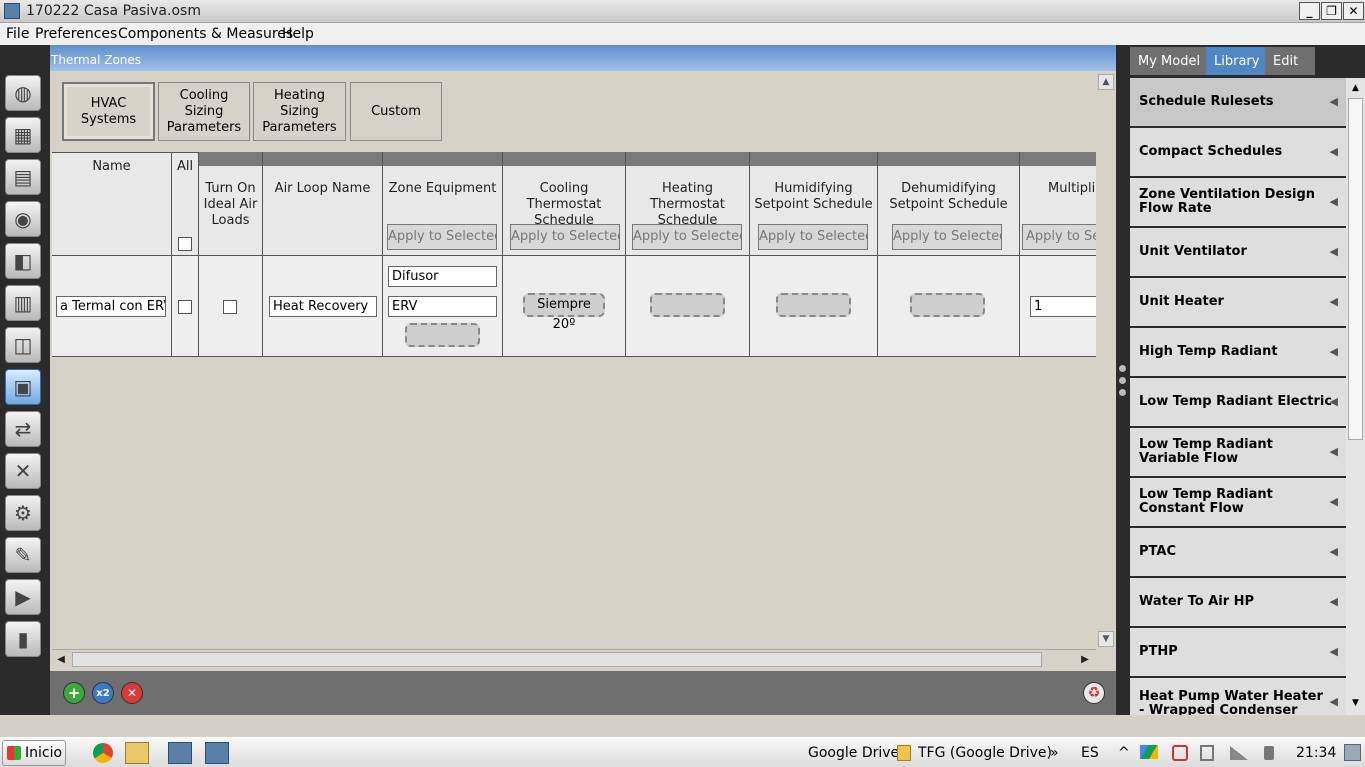 This screenshot has height=767, width=1365. What do you see at coordinates (1054, 753) in the screenshot?
I see `toolbar-chevron: »` at bounding box center [1054, 753].